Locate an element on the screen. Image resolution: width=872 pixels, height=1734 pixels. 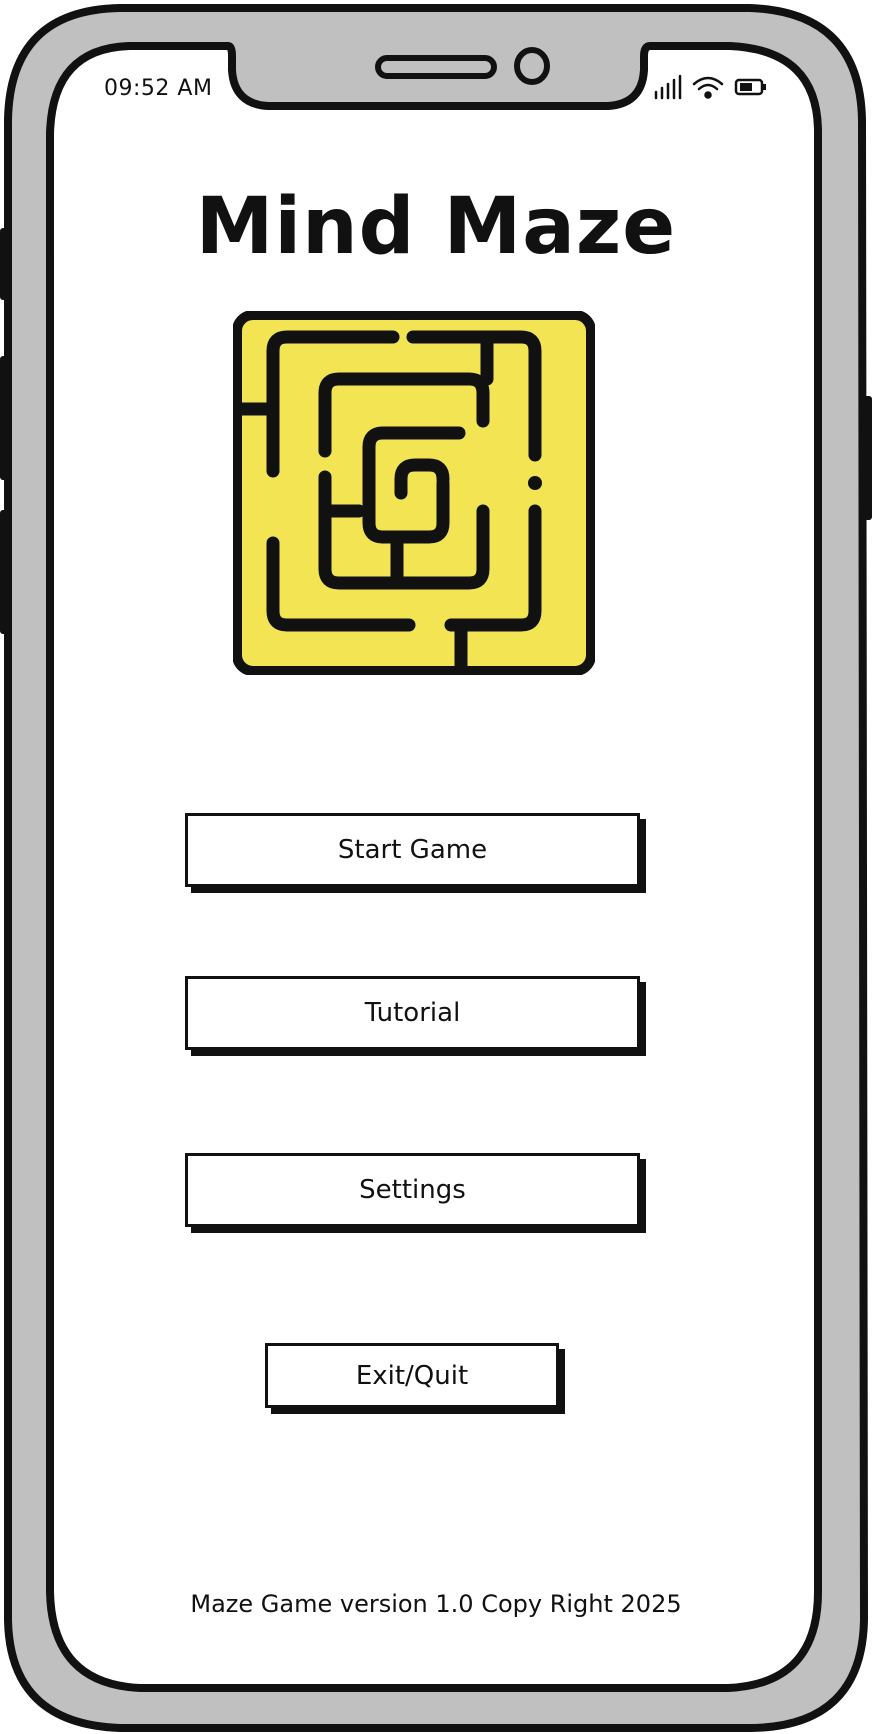
footer-version-text: Maze Game version 1.0 Copy Right 2025 is located at coordinates (436, 1604).